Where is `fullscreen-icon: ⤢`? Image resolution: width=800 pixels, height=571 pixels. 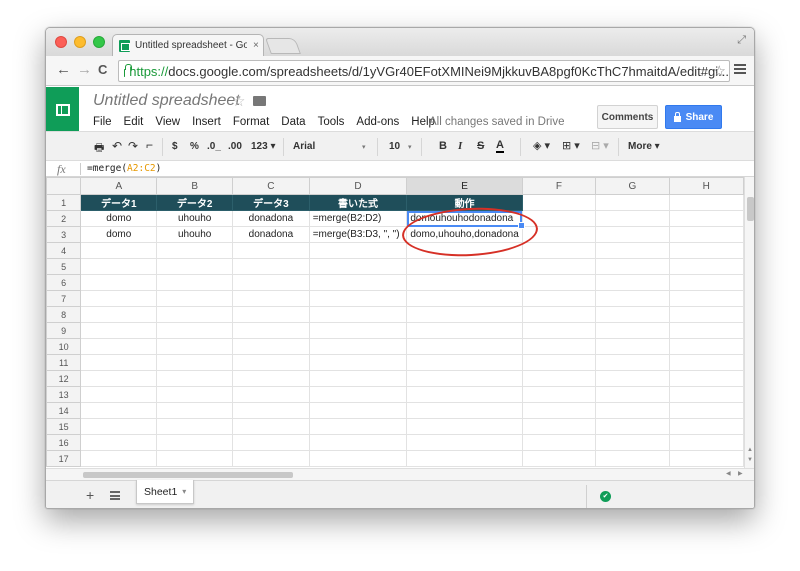 fullscreen-icon: ⤢ is located at coordinates (741, 40).